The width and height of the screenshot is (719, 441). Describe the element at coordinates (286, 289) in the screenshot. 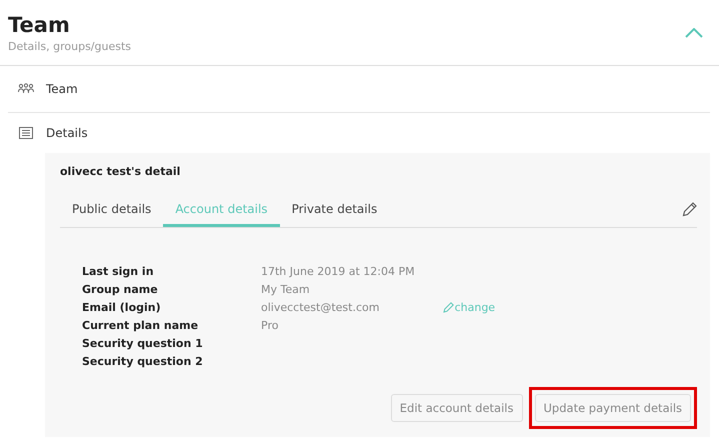

I see `field-value: My Team` at that location.